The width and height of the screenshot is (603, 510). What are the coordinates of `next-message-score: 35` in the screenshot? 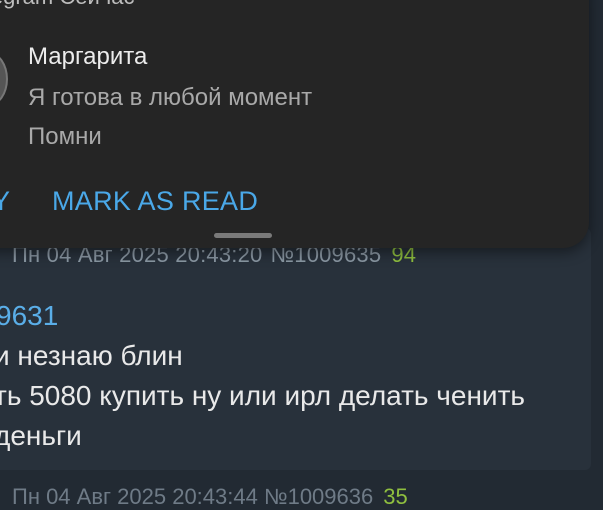 It's located at (395, 496).